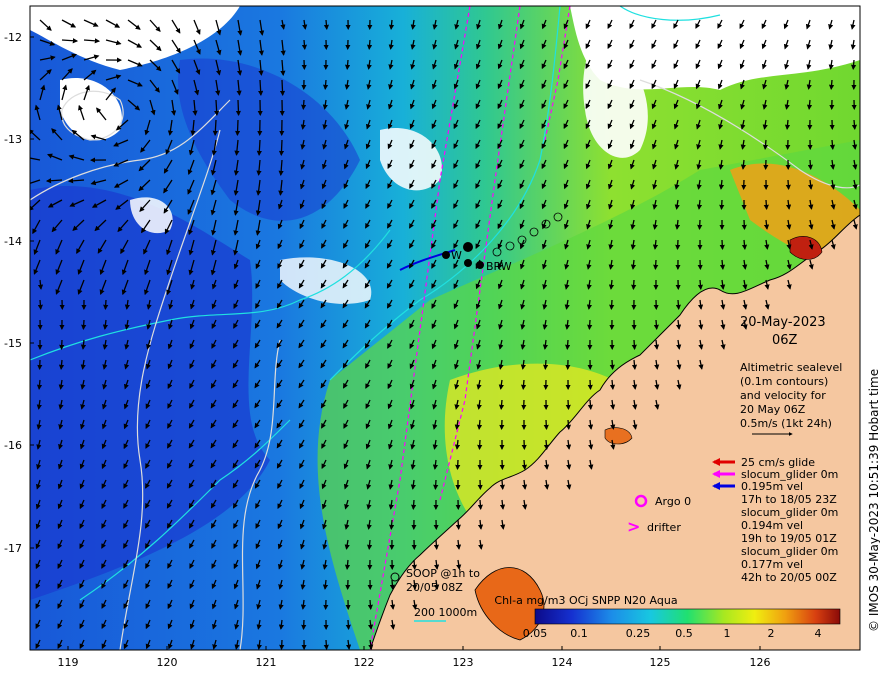 Image resolution: width=880 pixels, height=680 pixels. What do you see at coordinates (818, 633) in the screenshot?
I see `colorbar-tick: 4` at bounding box center [818, 633].